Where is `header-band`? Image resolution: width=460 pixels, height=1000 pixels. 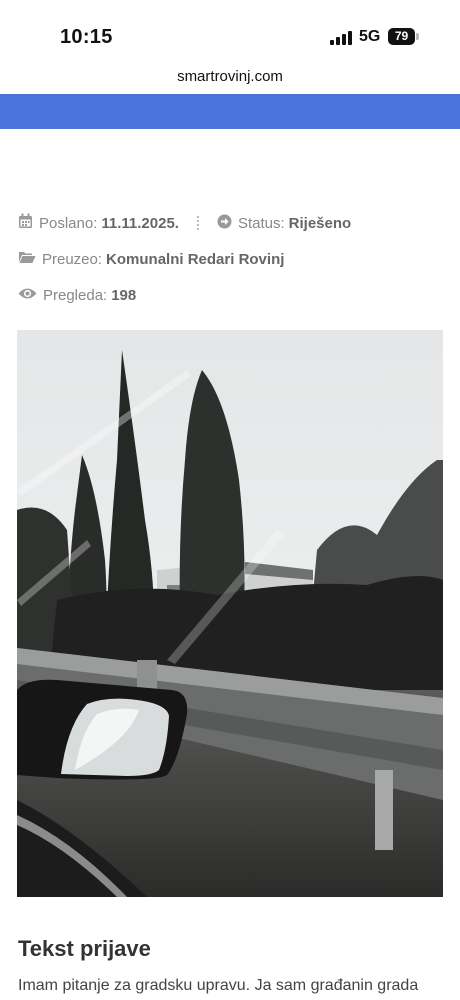
header-band is located at coordinates (230, 111).